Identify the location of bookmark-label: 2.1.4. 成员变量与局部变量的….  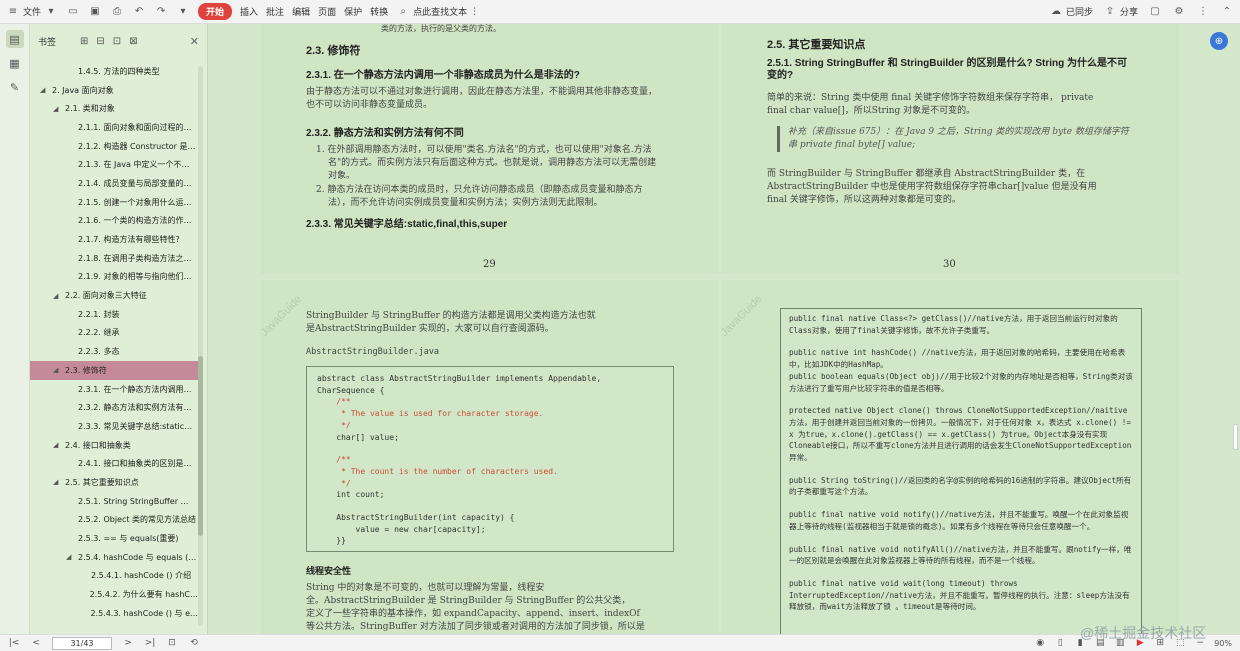
(135, 183).